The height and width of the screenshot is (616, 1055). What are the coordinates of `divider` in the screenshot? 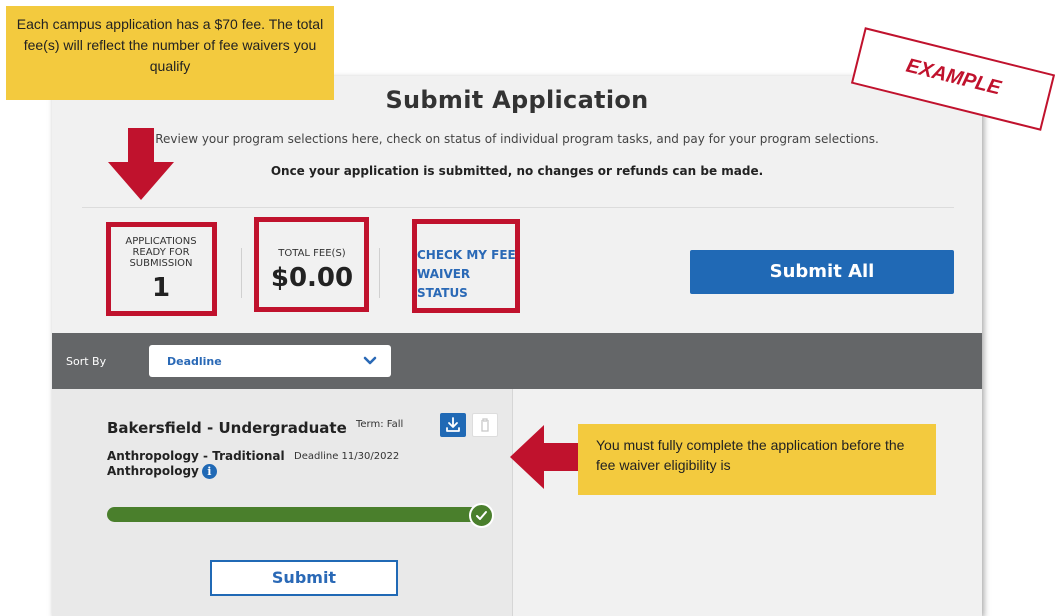 It's located at (518, 207).